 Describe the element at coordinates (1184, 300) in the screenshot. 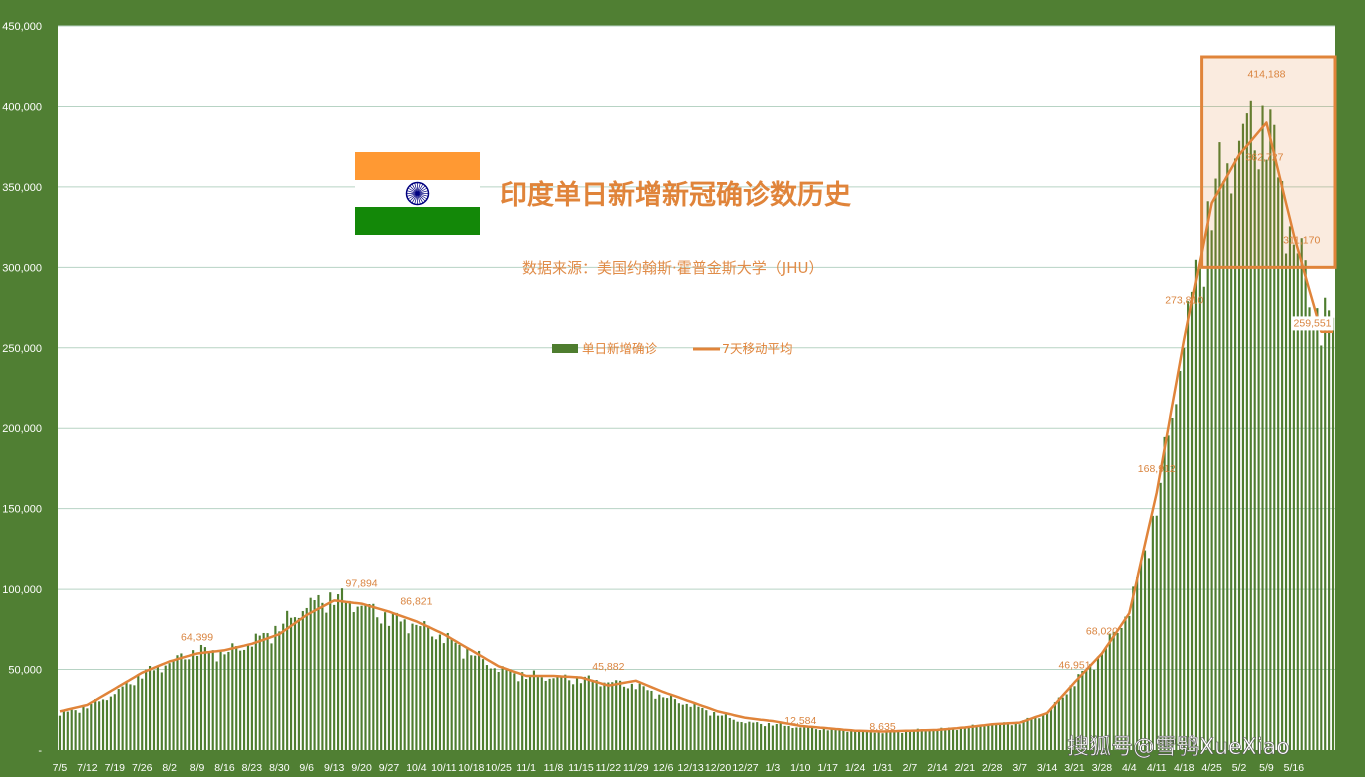

I see `data-label: 273,810` at that location.